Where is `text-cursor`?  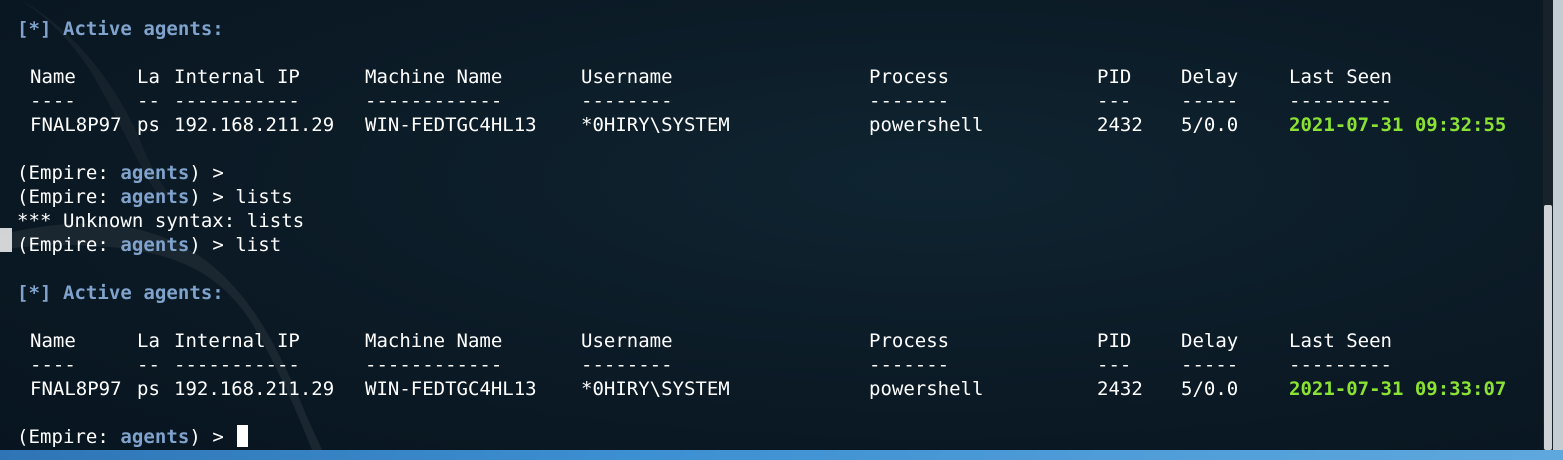 text-cursor is located at coordinates (243, 436).